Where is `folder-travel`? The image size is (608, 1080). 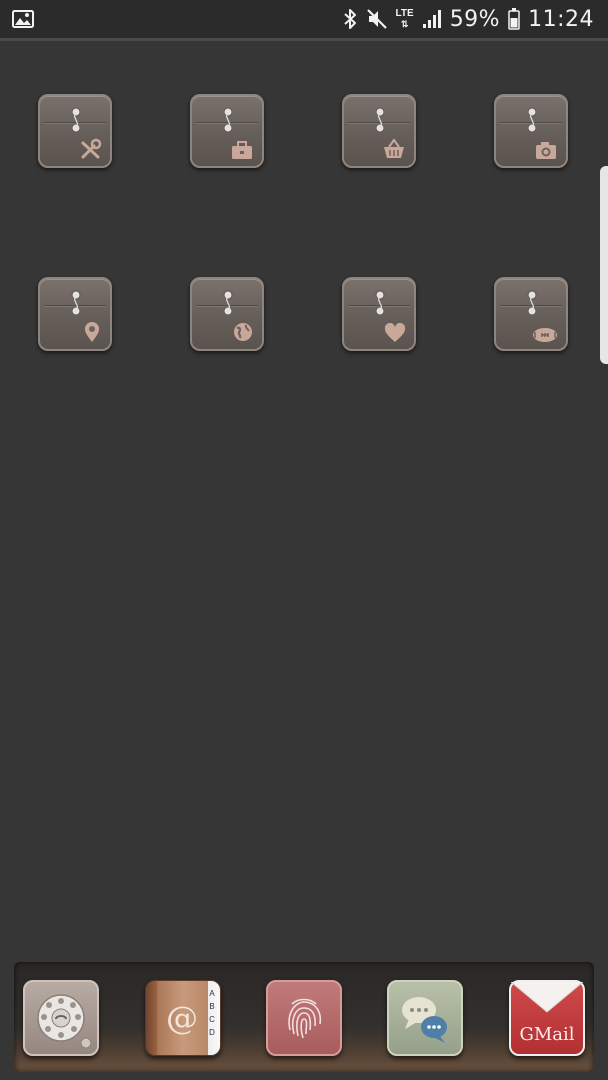 folder-travel is located at coordinates (75, 314).